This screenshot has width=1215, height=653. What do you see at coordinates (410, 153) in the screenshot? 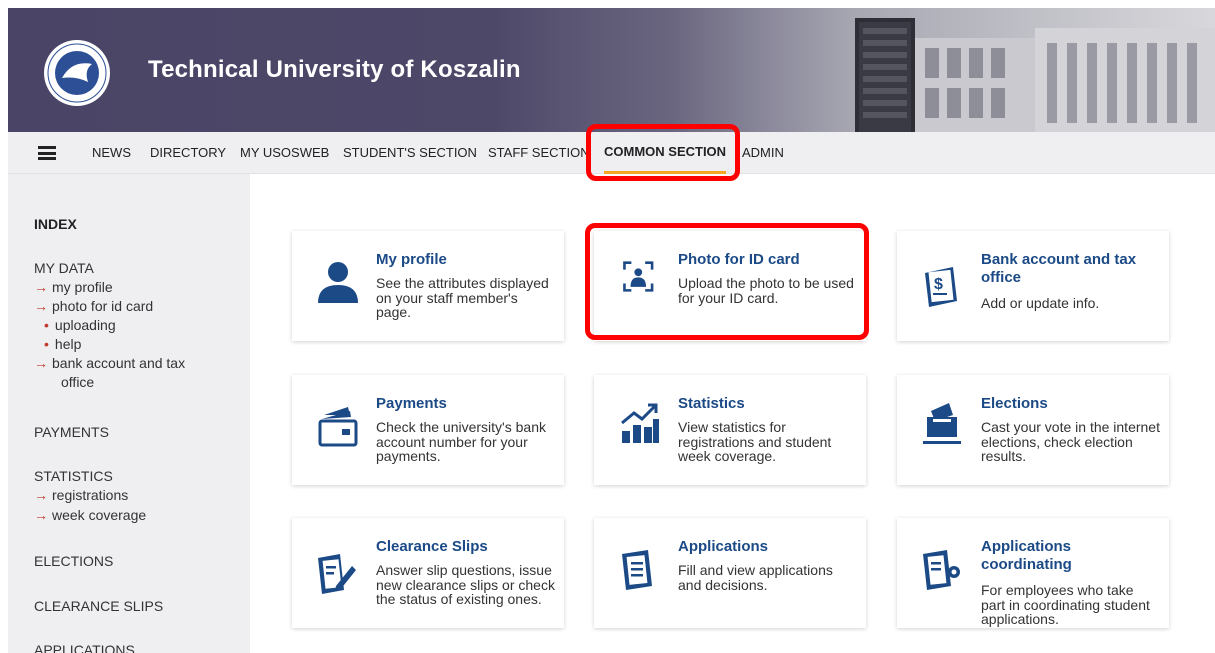
I see `nav-students-section: STUDENT'S SECTION` at bounding box center [410, 153].